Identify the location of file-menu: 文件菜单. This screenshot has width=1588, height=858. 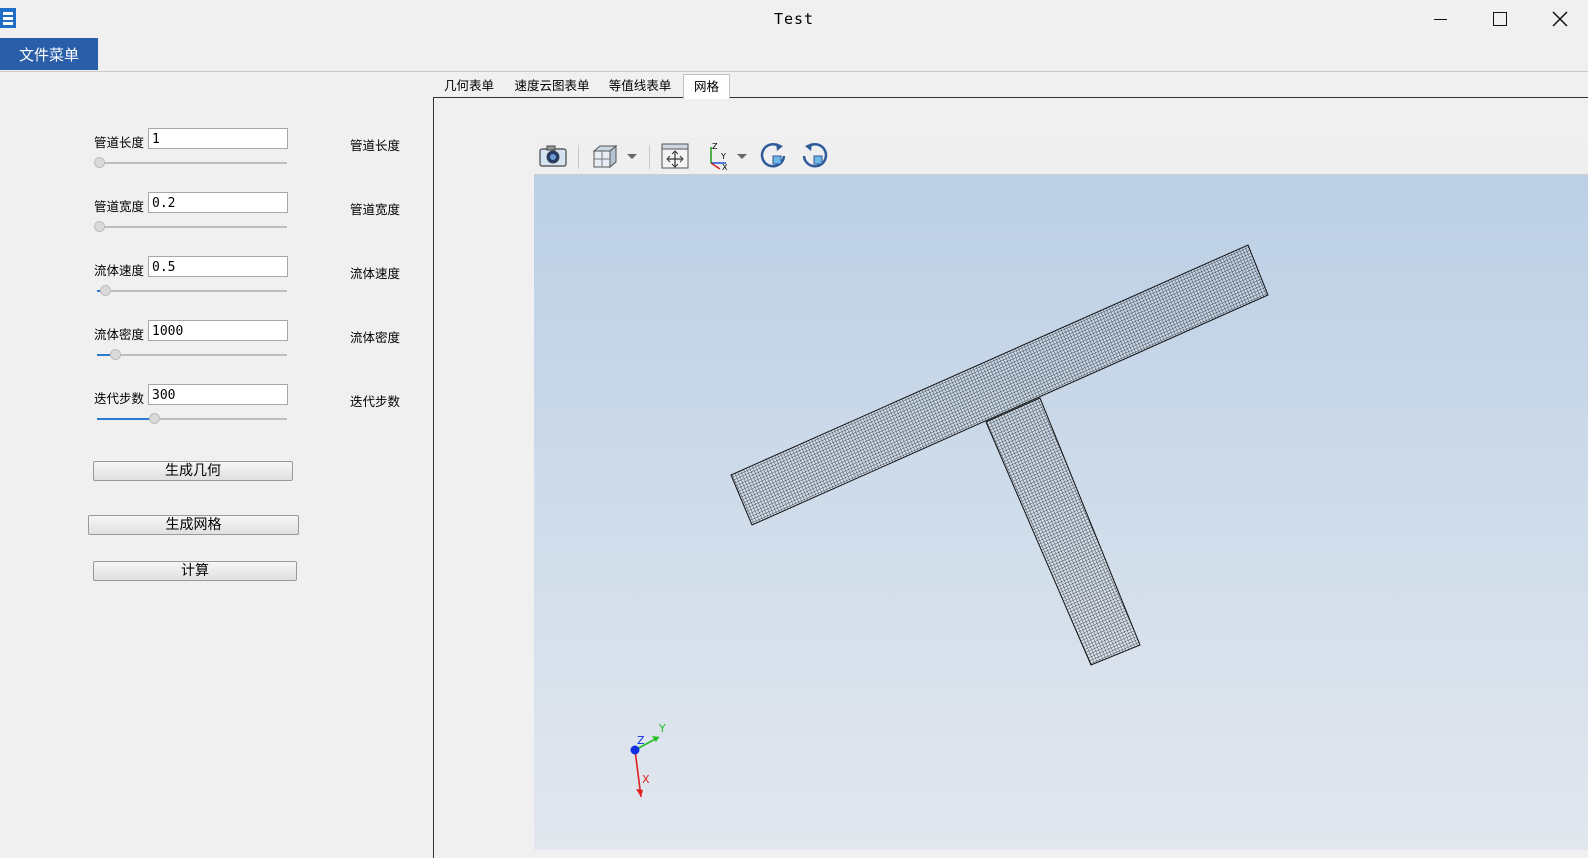
(49, 54).